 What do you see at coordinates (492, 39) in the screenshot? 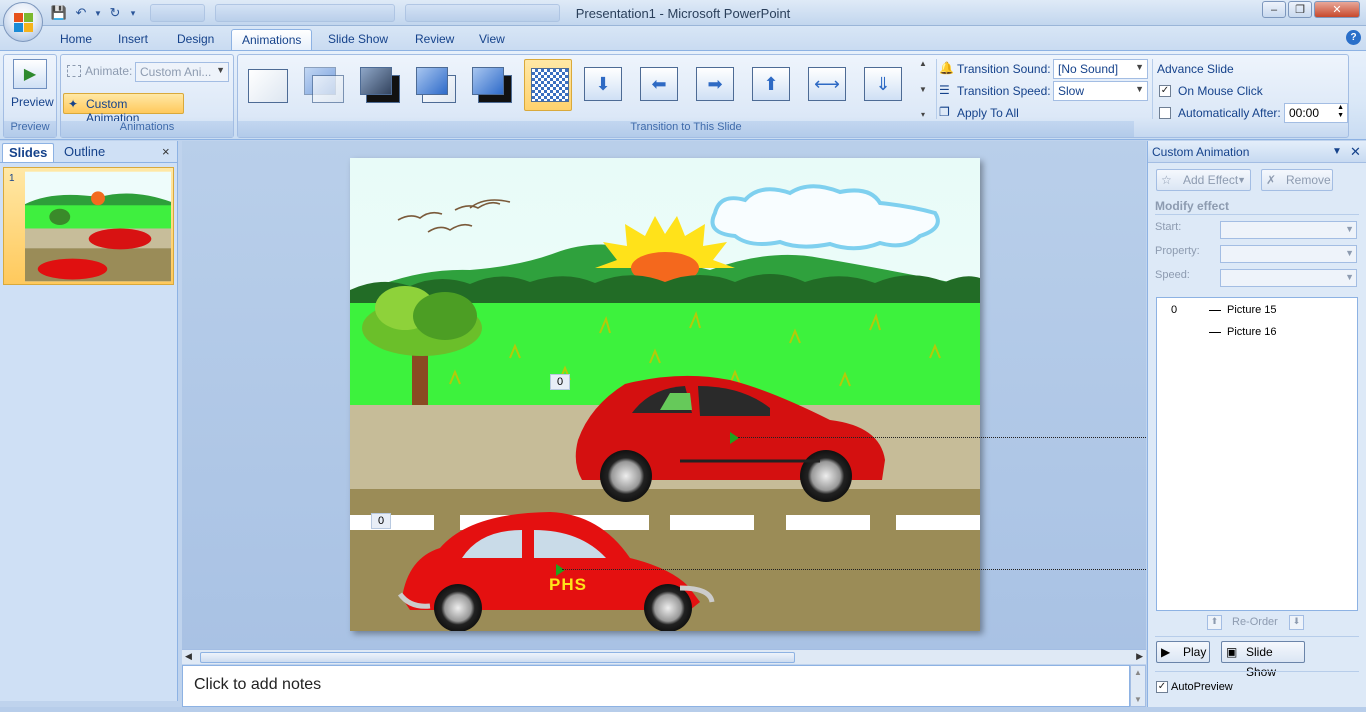
I see `tab-view: View` at bounding box center [492, 39].